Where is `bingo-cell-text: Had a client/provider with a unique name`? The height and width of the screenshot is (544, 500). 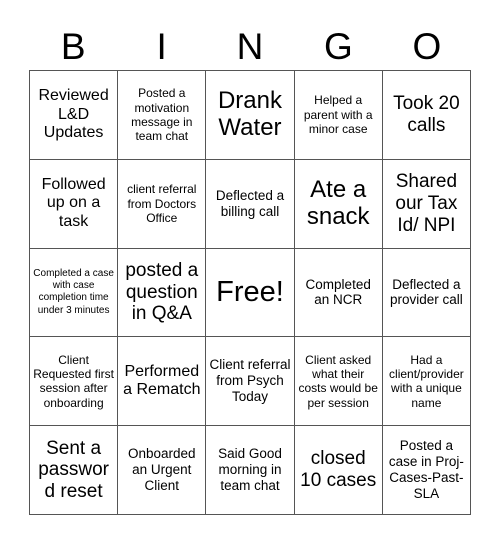 bingo-cell-text: Had a client/provider with a unique name is located at coordinates (426, 381).